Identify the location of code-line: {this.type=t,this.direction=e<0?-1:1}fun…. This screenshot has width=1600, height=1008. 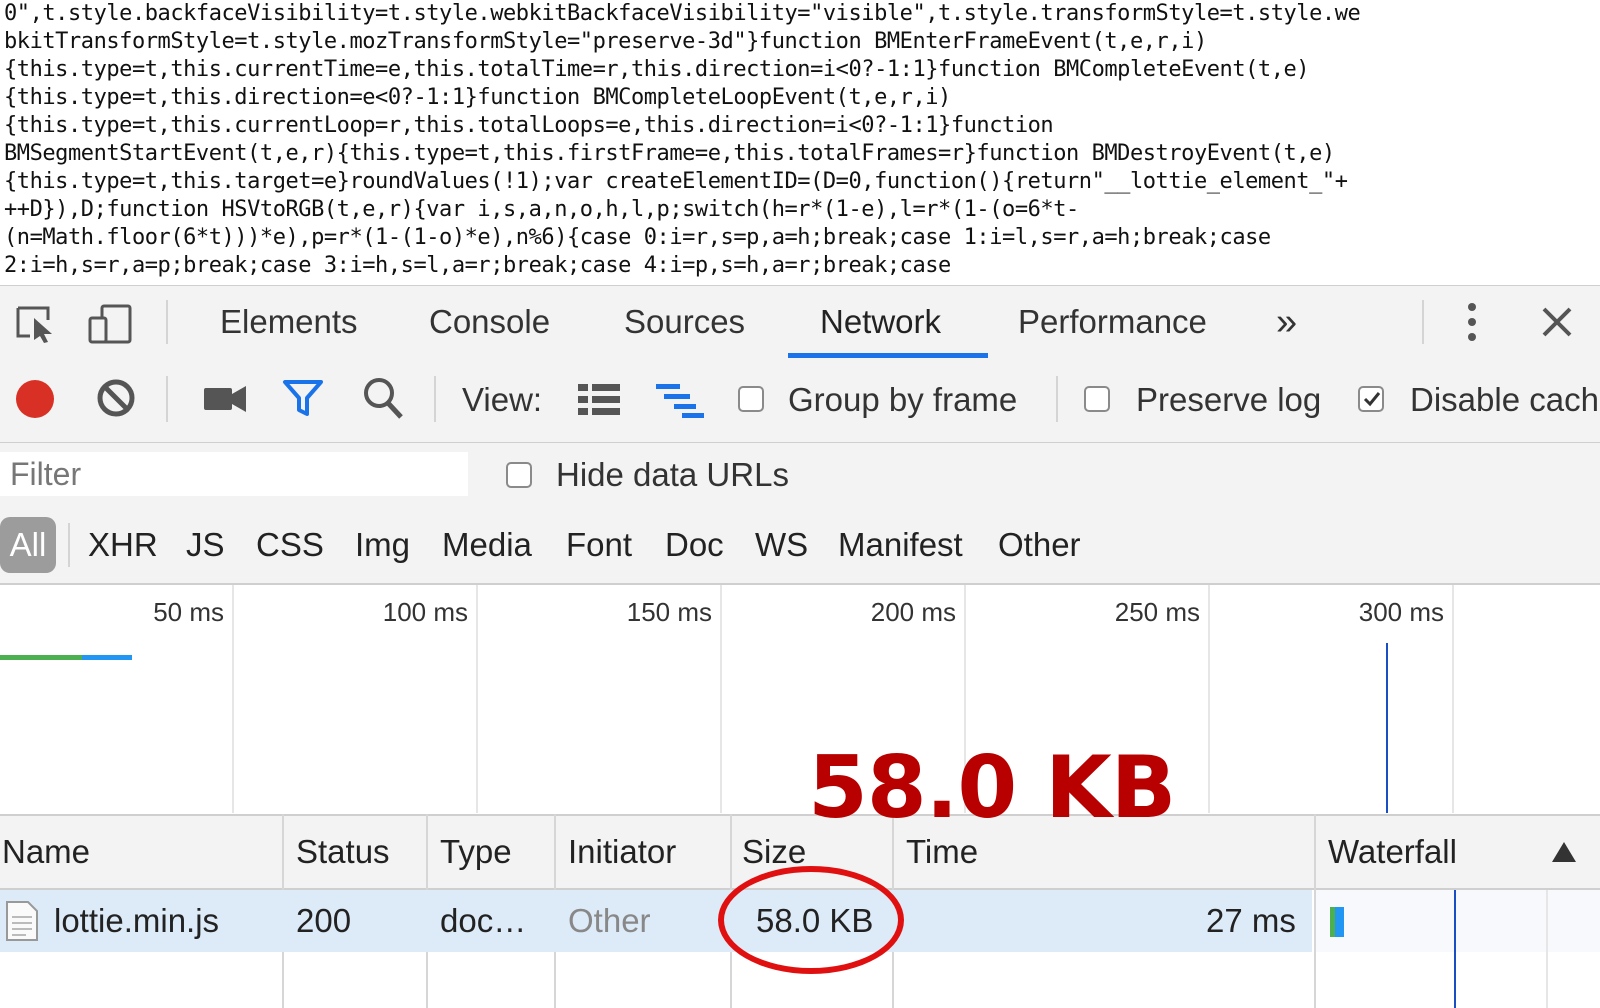
(477, 97).